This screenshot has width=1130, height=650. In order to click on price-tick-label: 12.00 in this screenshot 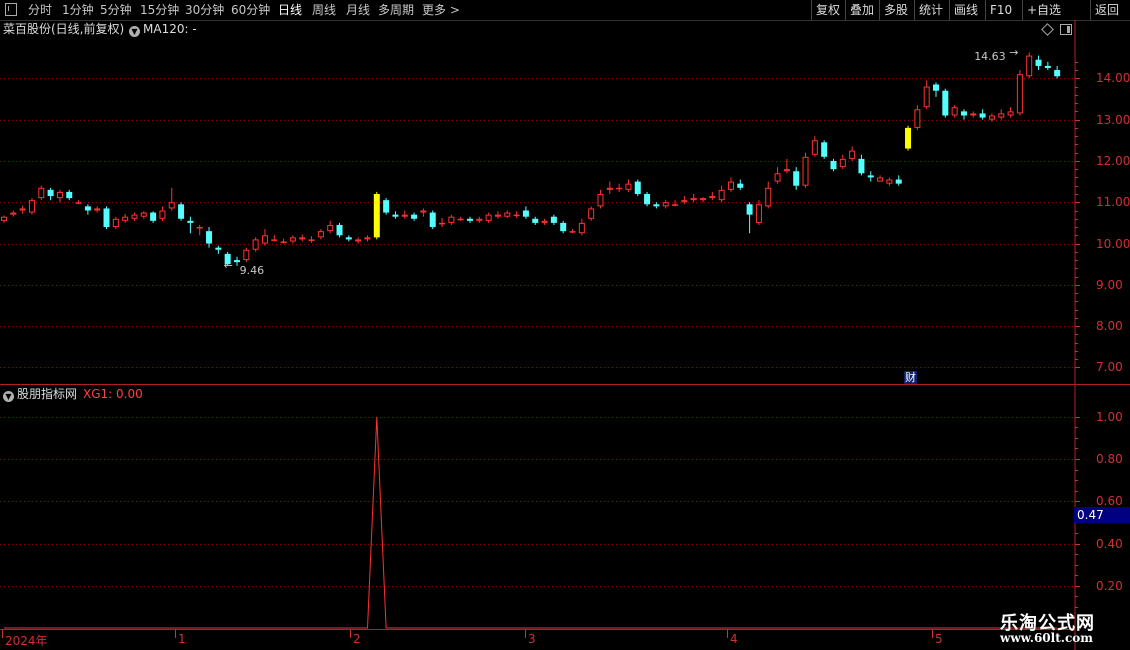, I will do `click(1113, 160)`.